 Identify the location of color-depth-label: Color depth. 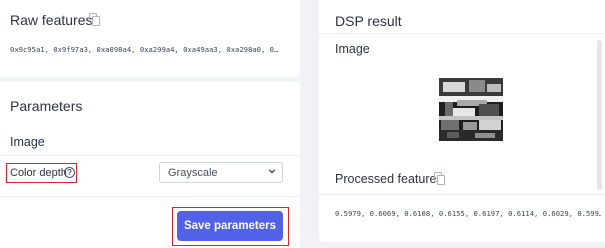
(38, 173).